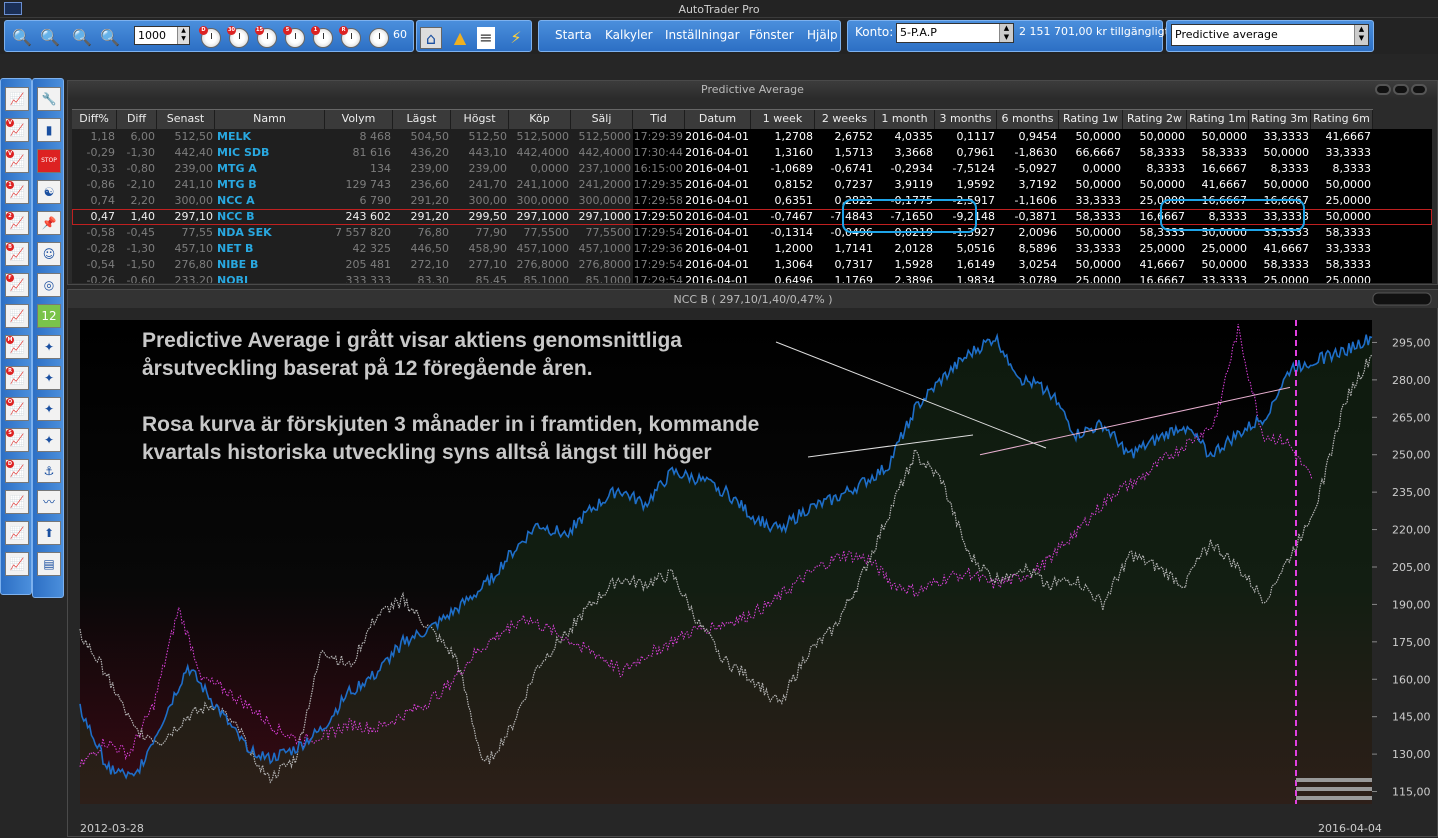 The width and height of the screenshot is (1438, 838). Describe the element at coordinates (966, 119) in the screenshot. I see `column-header: 3 months` at that location.